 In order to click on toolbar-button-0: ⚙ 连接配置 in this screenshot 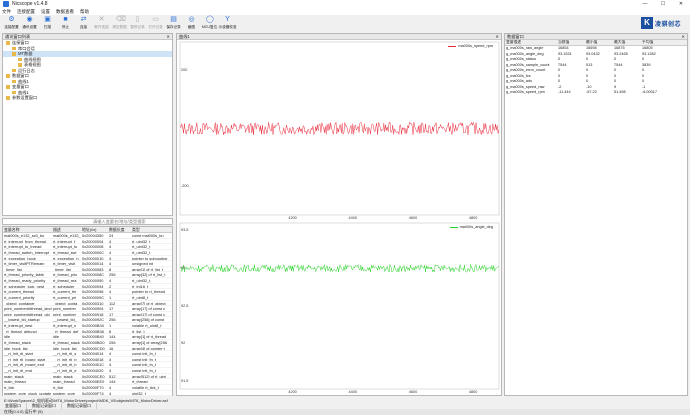, I will do `click(11, 23)`.